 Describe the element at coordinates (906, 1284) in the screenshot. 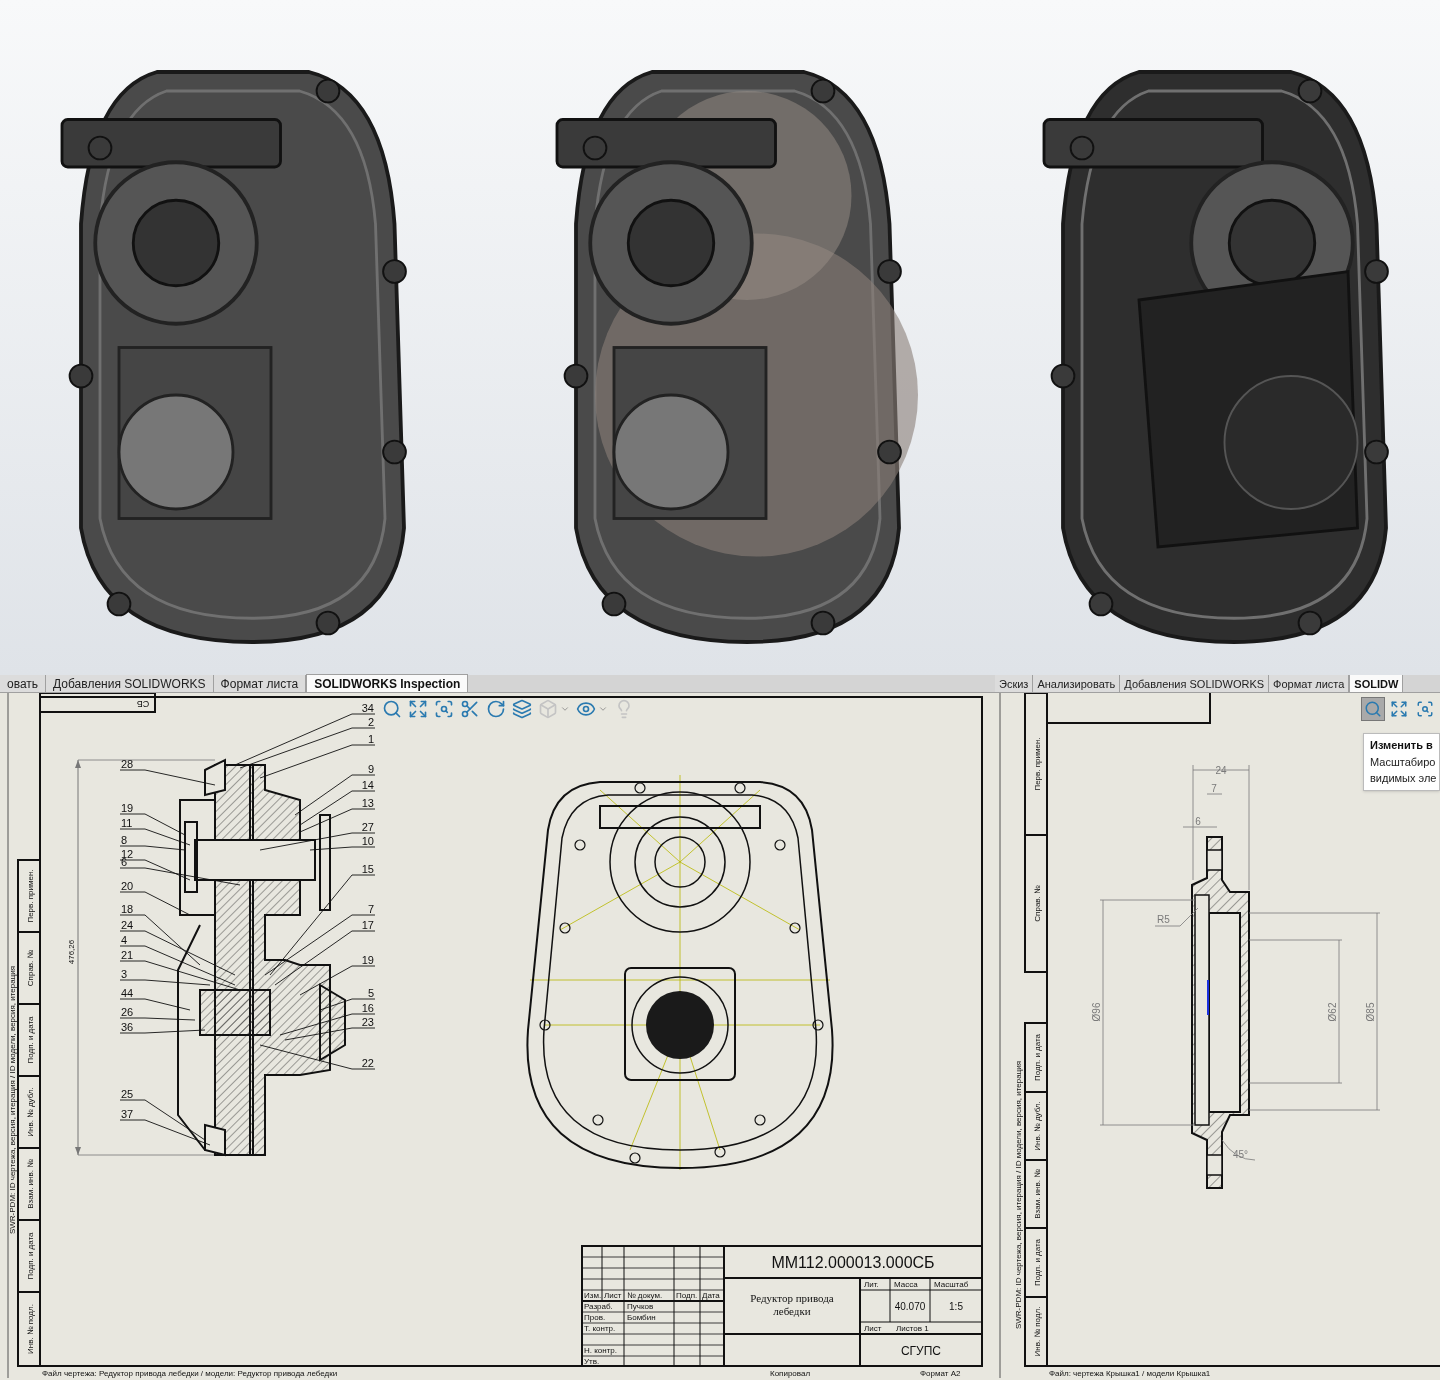

I see `mass-label: Масса` at that location.